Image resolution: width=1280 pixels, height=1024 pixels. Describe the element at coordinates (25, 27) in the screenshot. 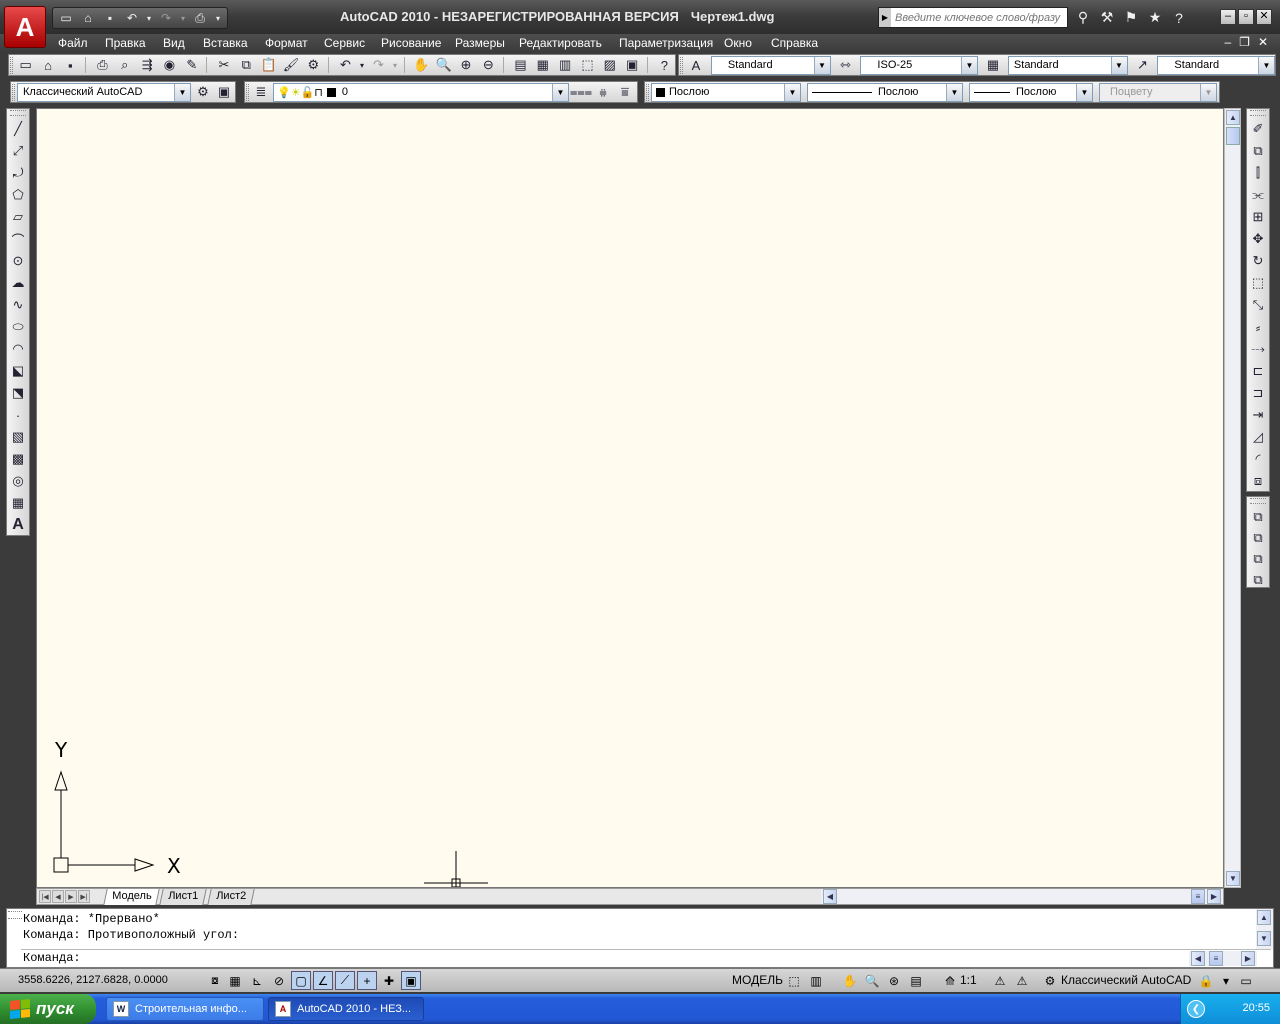

I see `application-menu-button: A` at that location.